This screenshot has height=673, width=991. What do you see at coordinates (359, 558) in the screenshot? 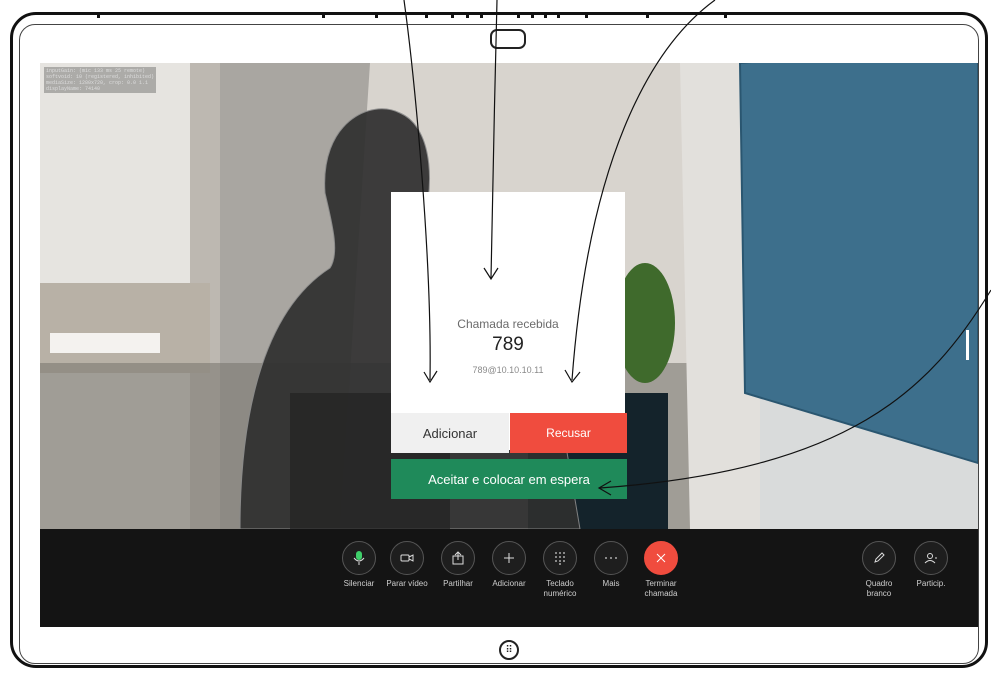
I see `microphone-icon` at bounding box center [359, 558].